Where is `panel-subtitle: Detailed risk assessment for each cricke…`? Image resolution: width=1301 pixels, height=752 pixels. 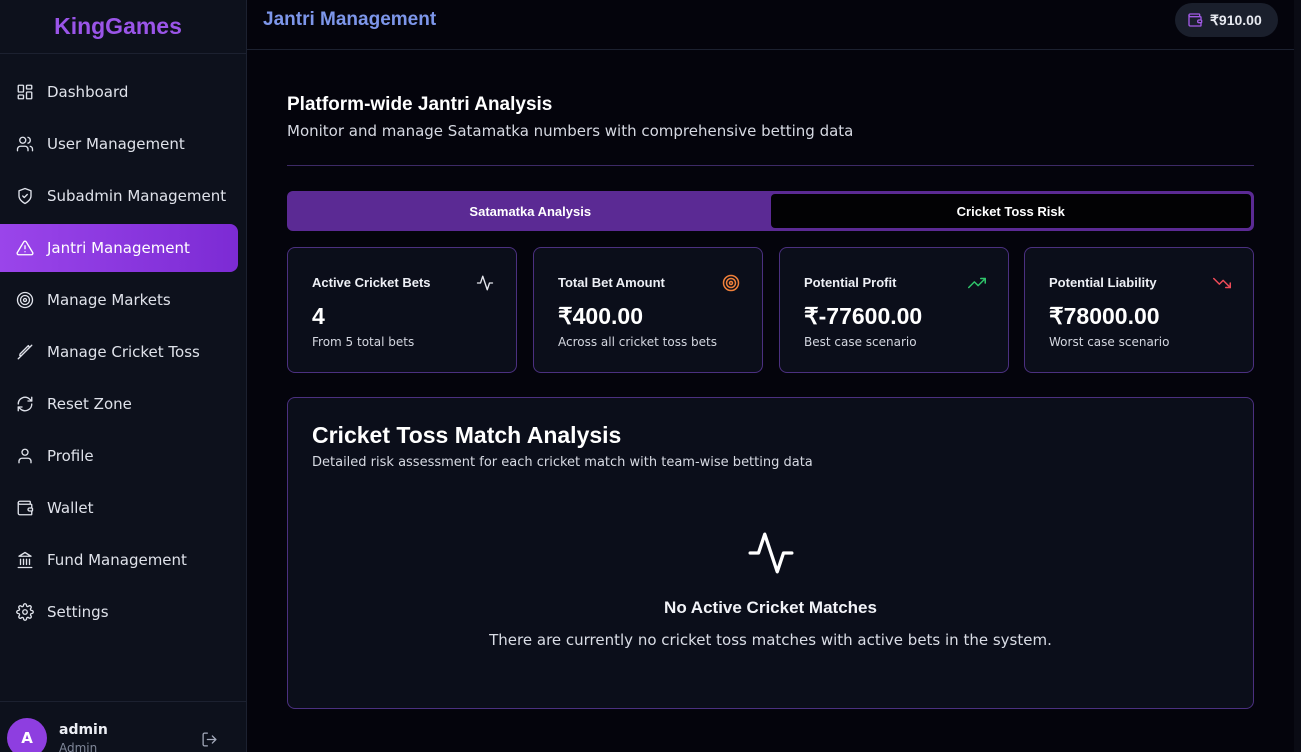
panel-subtitle: Detailed risk assessment for each cricke… is located at coordinates (562, 462).